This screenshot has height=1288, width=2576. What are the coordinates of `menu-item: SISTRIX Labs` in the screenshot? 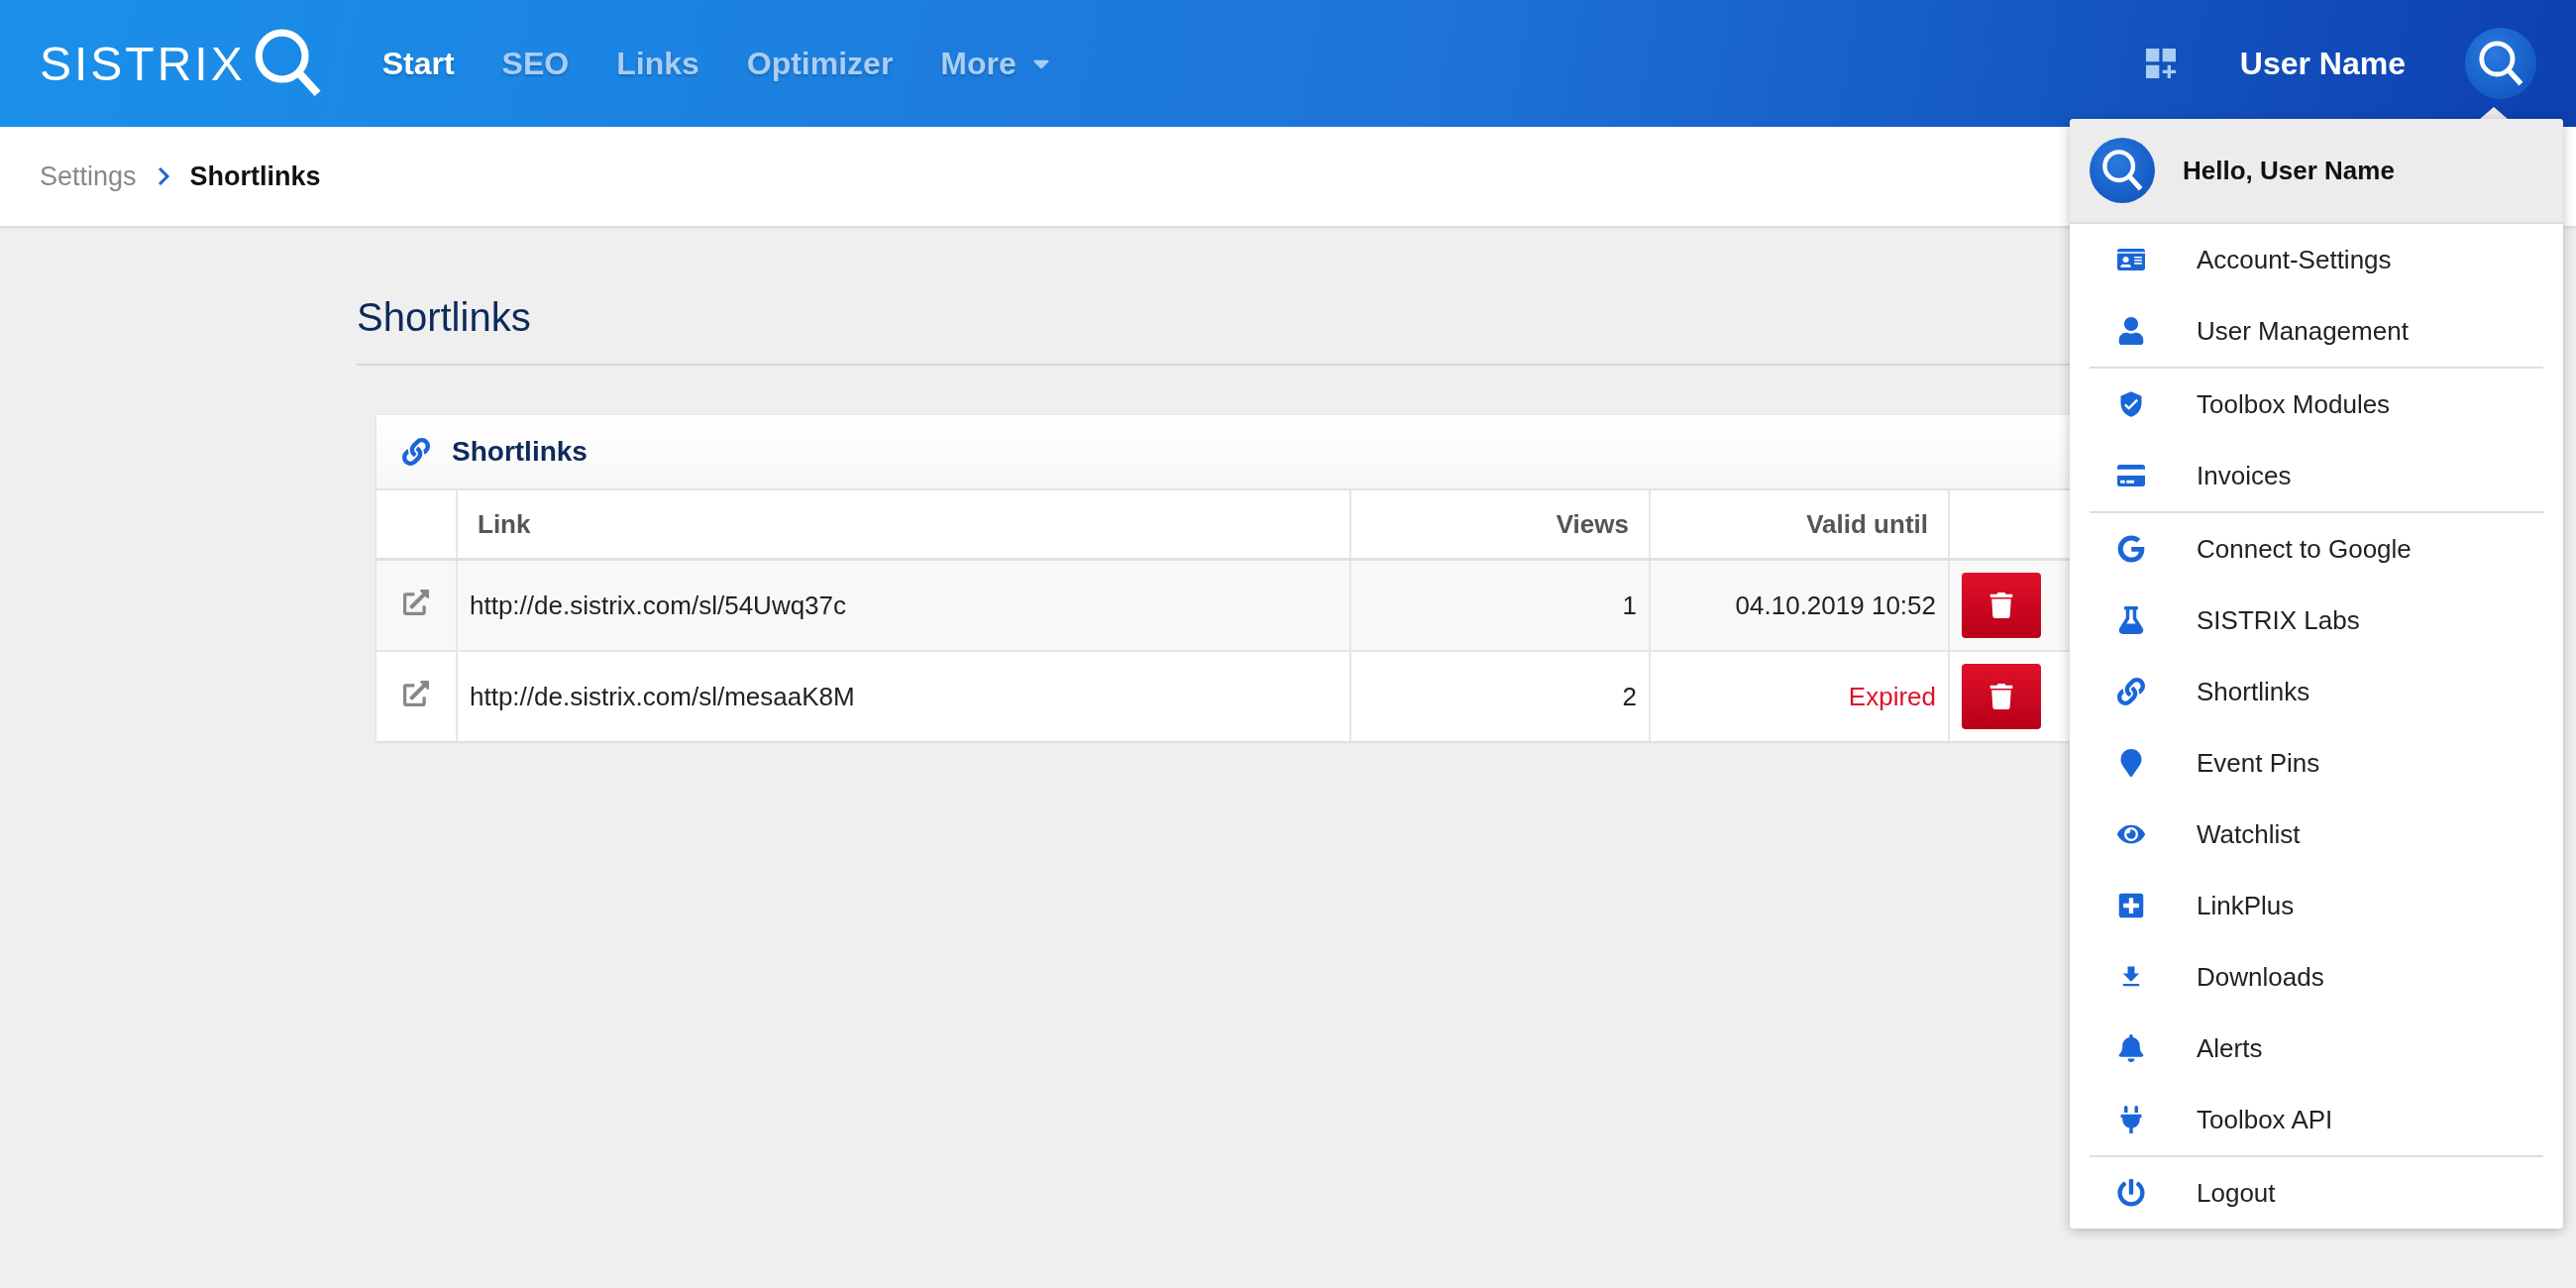 It's located at (2316, 620).